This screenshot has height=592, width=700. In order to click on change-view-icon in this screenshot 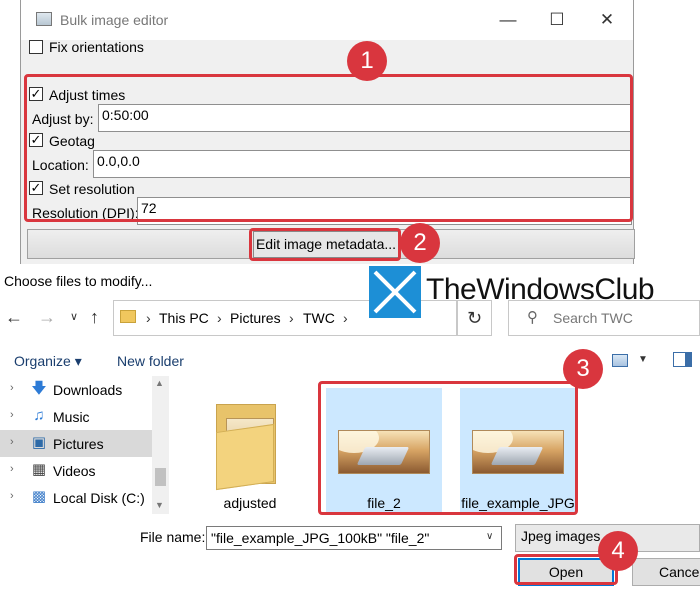, I will do `click(620, 360)`.